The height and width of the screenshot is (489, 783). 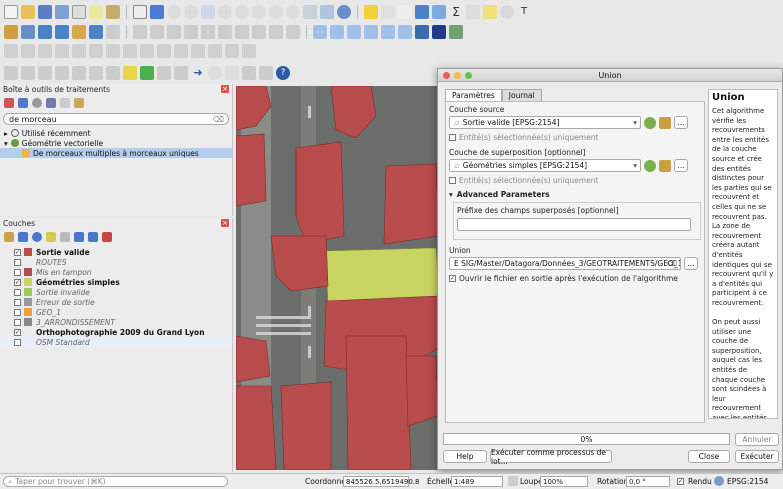 What do you see at coordinates (11, 51) in the screenshot?
I see `digitize-1-icon` at bounding box center [11, 51].